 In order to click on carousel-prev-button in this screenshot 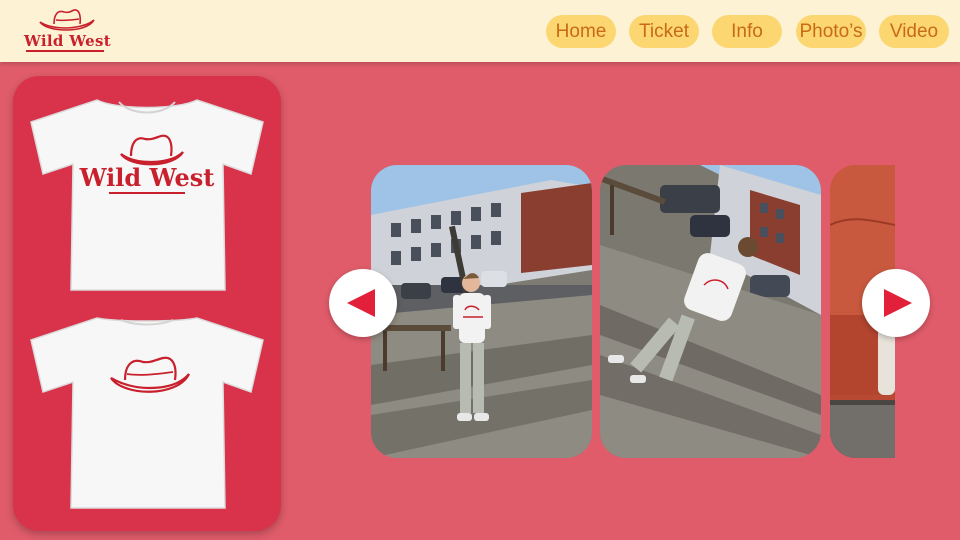, I will do `click(363, 303)`.